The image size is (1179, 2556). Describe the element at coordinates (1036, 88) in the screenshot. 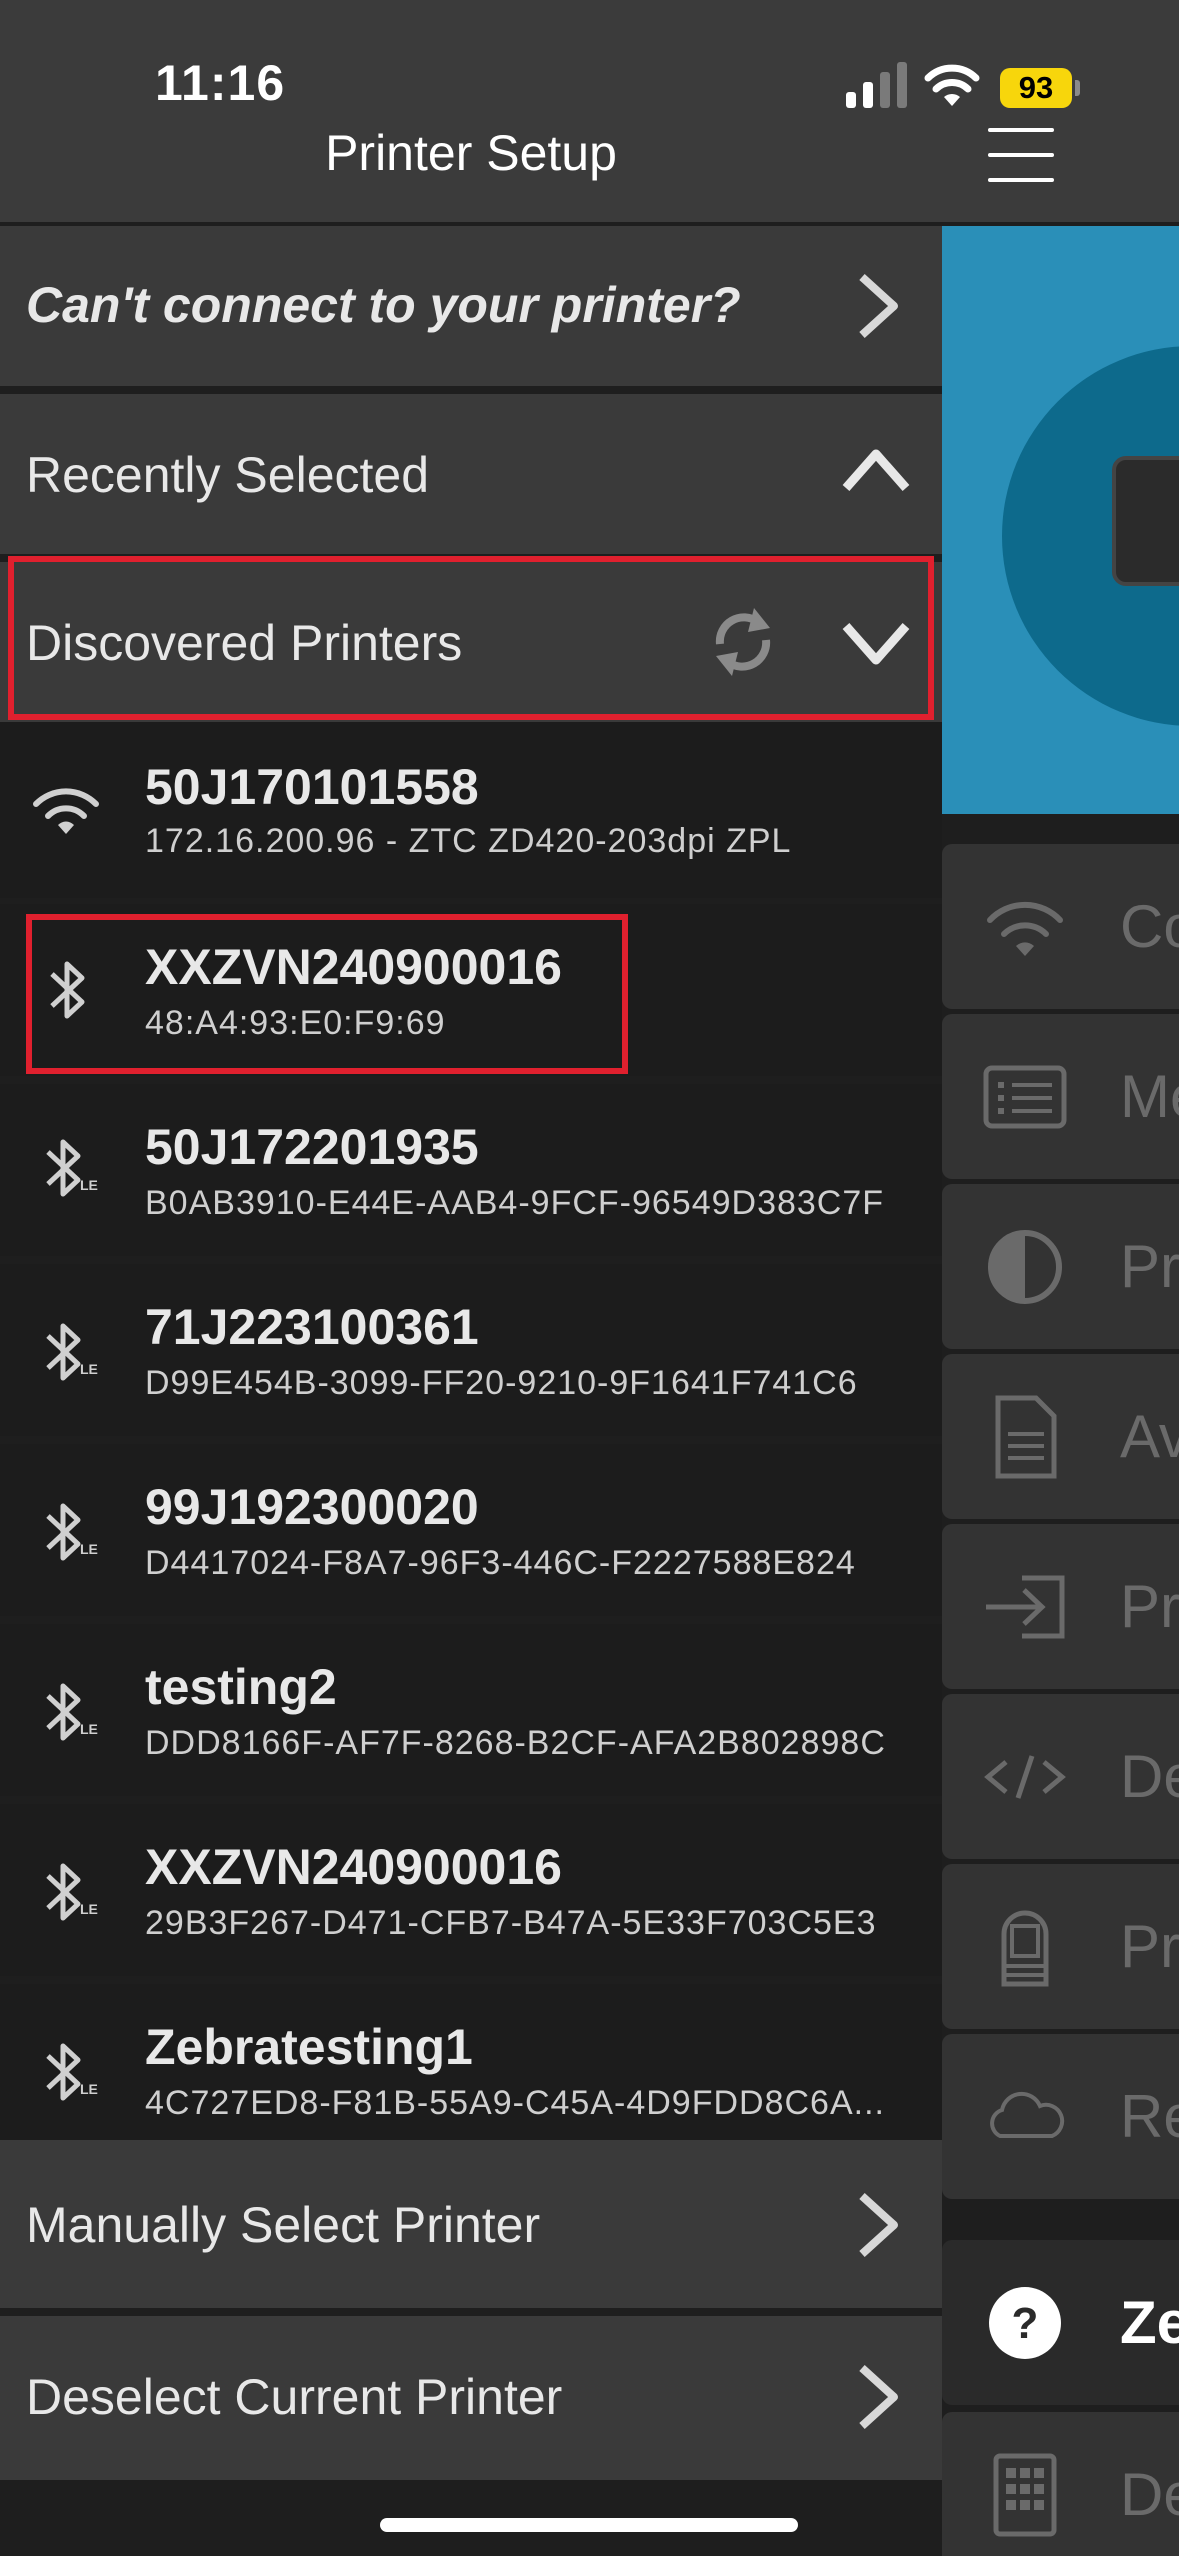

I see `battery-indicator: 93` at that location.